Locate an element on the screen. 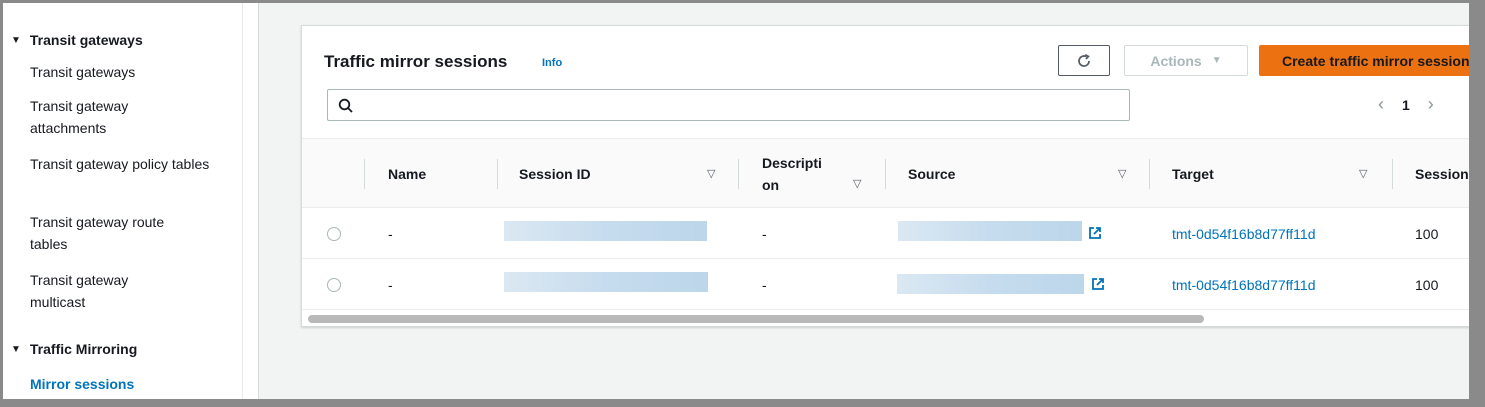  sidebar-section-traffic-mirroring: ▼ Traffic Mirroring is located at coordinates (74, 349).